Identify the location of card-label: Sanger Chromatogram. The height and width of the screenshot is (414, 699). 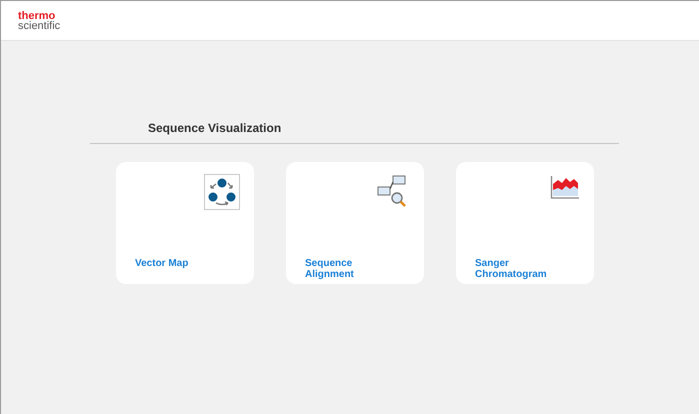
(510, 269).